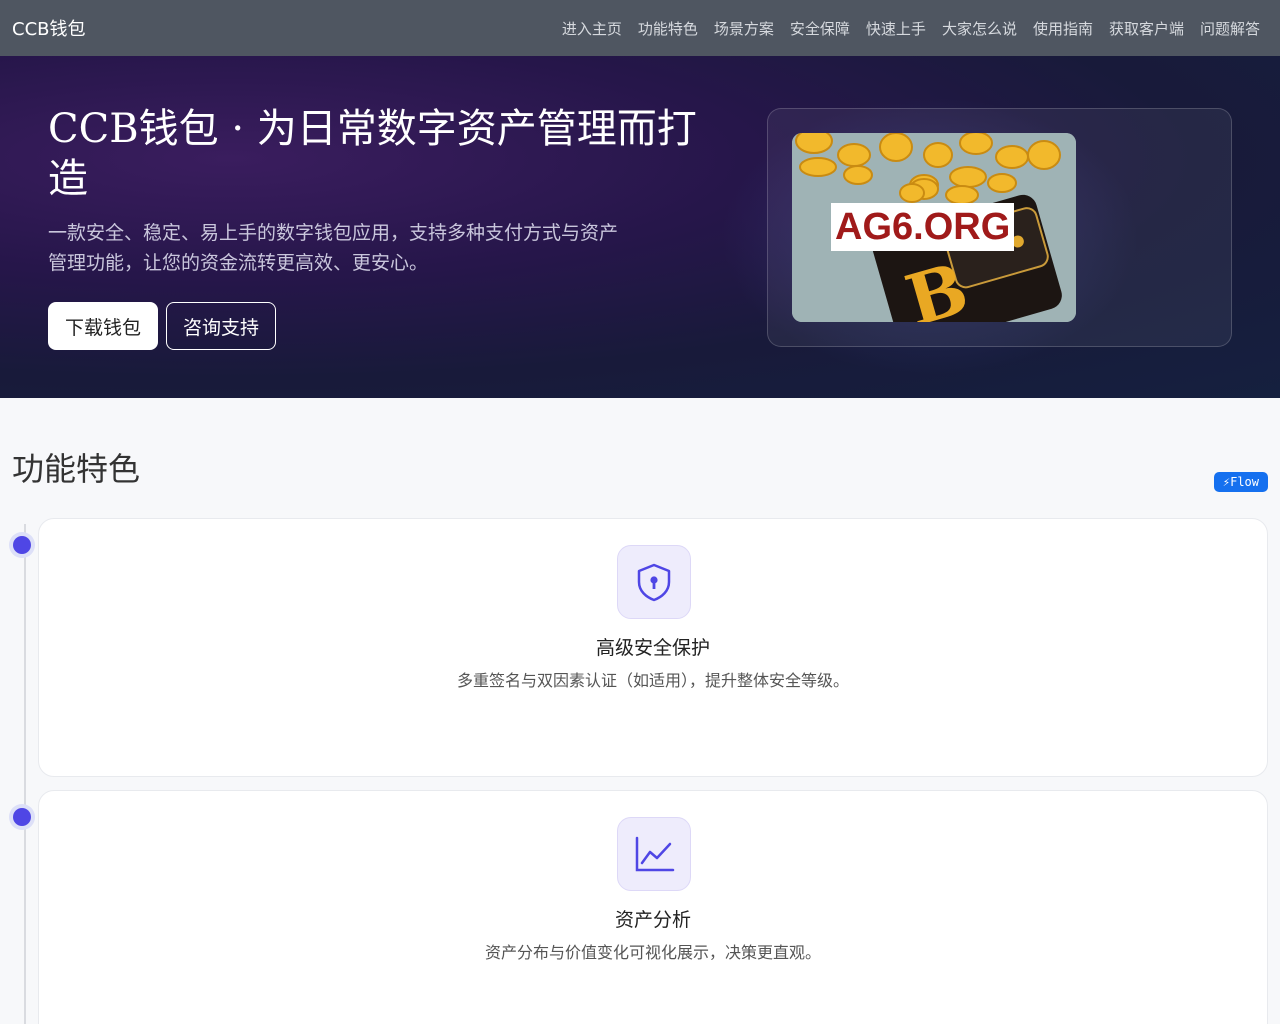 This screenshot has width=1280, height=1024. Describe the element at coordinates (744, 28) in the screenshot. I see `nav-link-scenarios: 场景方案` at that location.